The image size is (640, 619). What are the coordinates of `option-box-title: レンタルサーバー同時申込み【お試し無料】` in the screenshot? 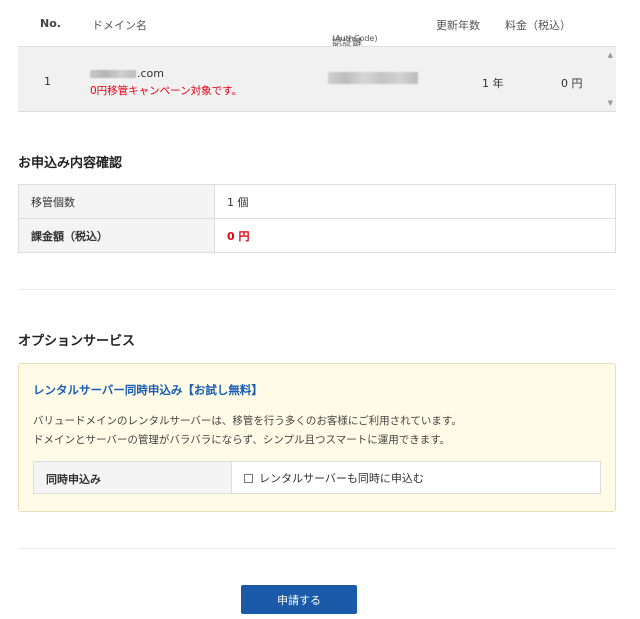 It's located at (148, 390).